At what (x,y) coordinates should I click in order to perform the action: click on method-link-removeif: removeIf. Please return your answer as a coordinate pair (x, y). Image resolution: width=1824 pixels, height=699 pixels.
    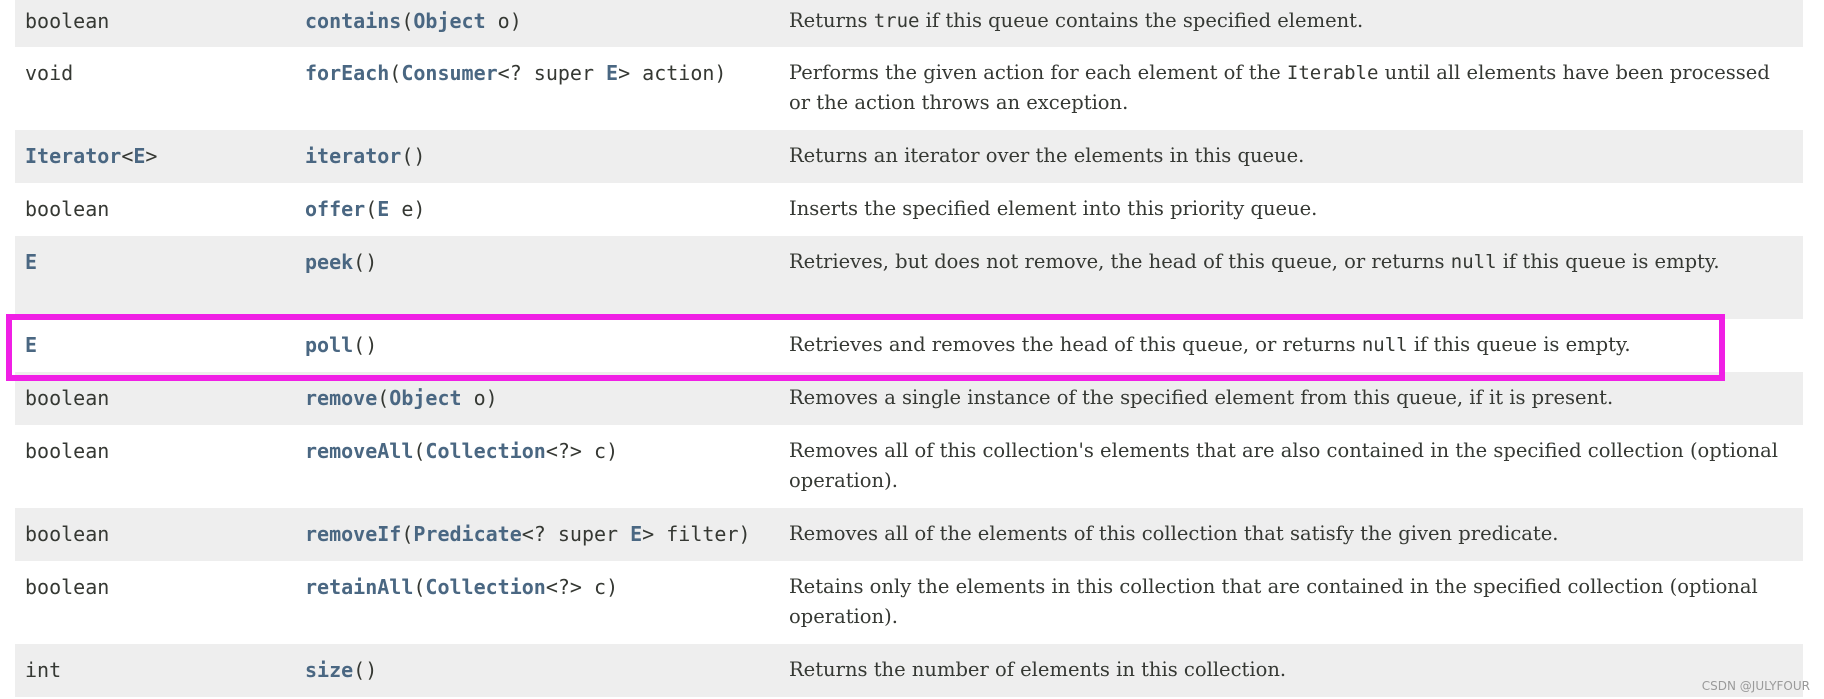
    Looking at the image, I should click on (353, 534).